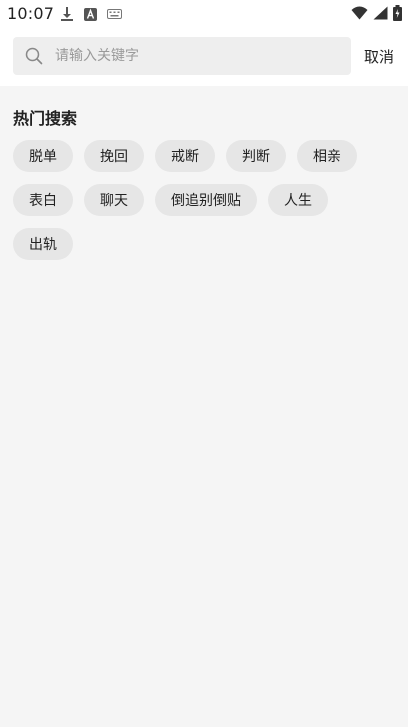 This screenshot has height=727, width=408. Describe the element at coordinates (256, 156) in the screenshot. I see `hot-search-tag: 判断` at that location.